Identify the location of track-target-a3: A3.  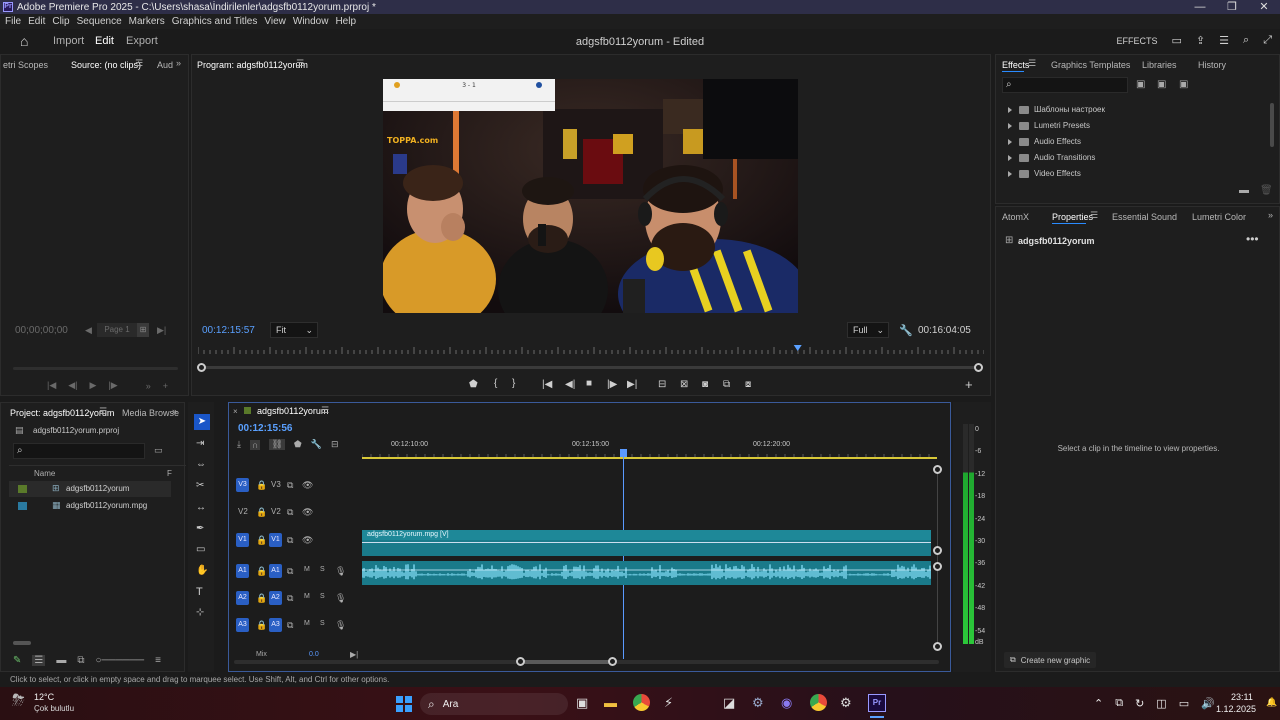
(275, 625).